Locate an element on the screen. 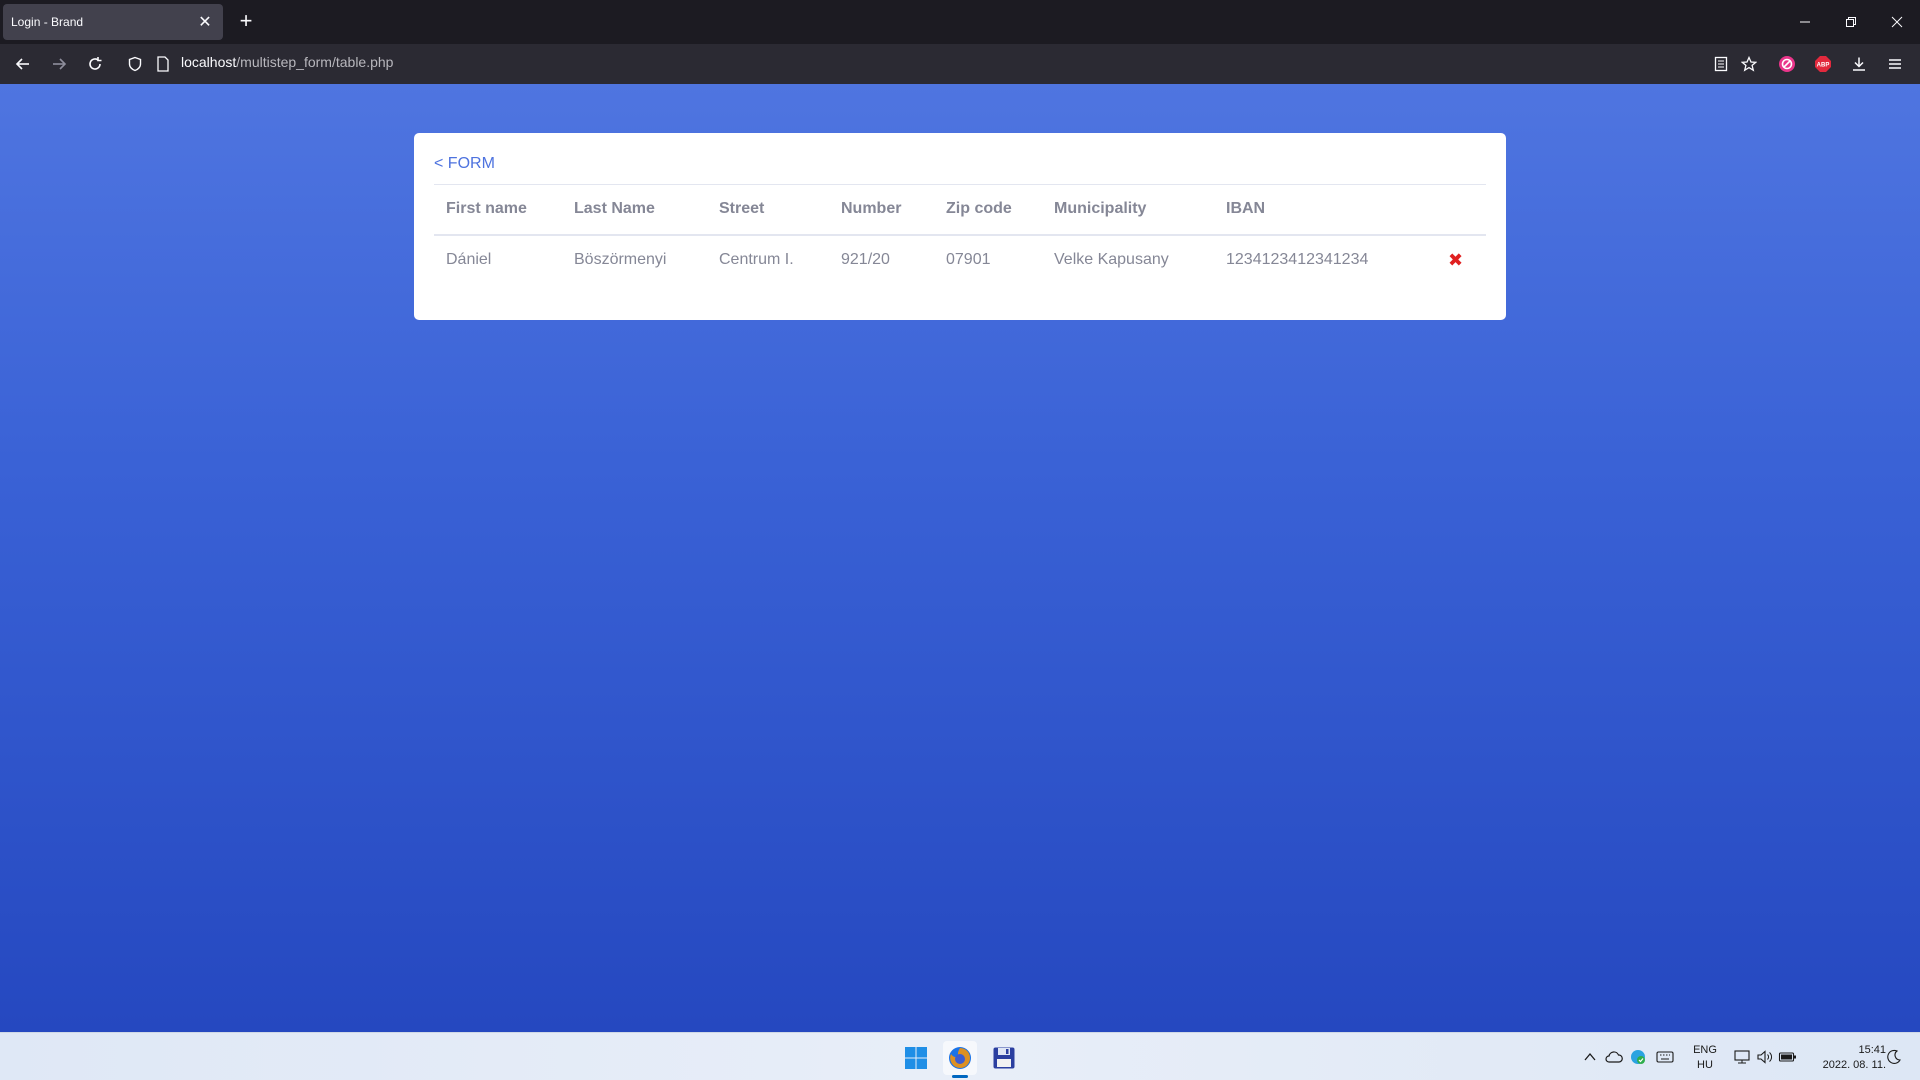 This screenshot has height=1080, width=1920. menu-icon is located at coordinates (1895, 64).